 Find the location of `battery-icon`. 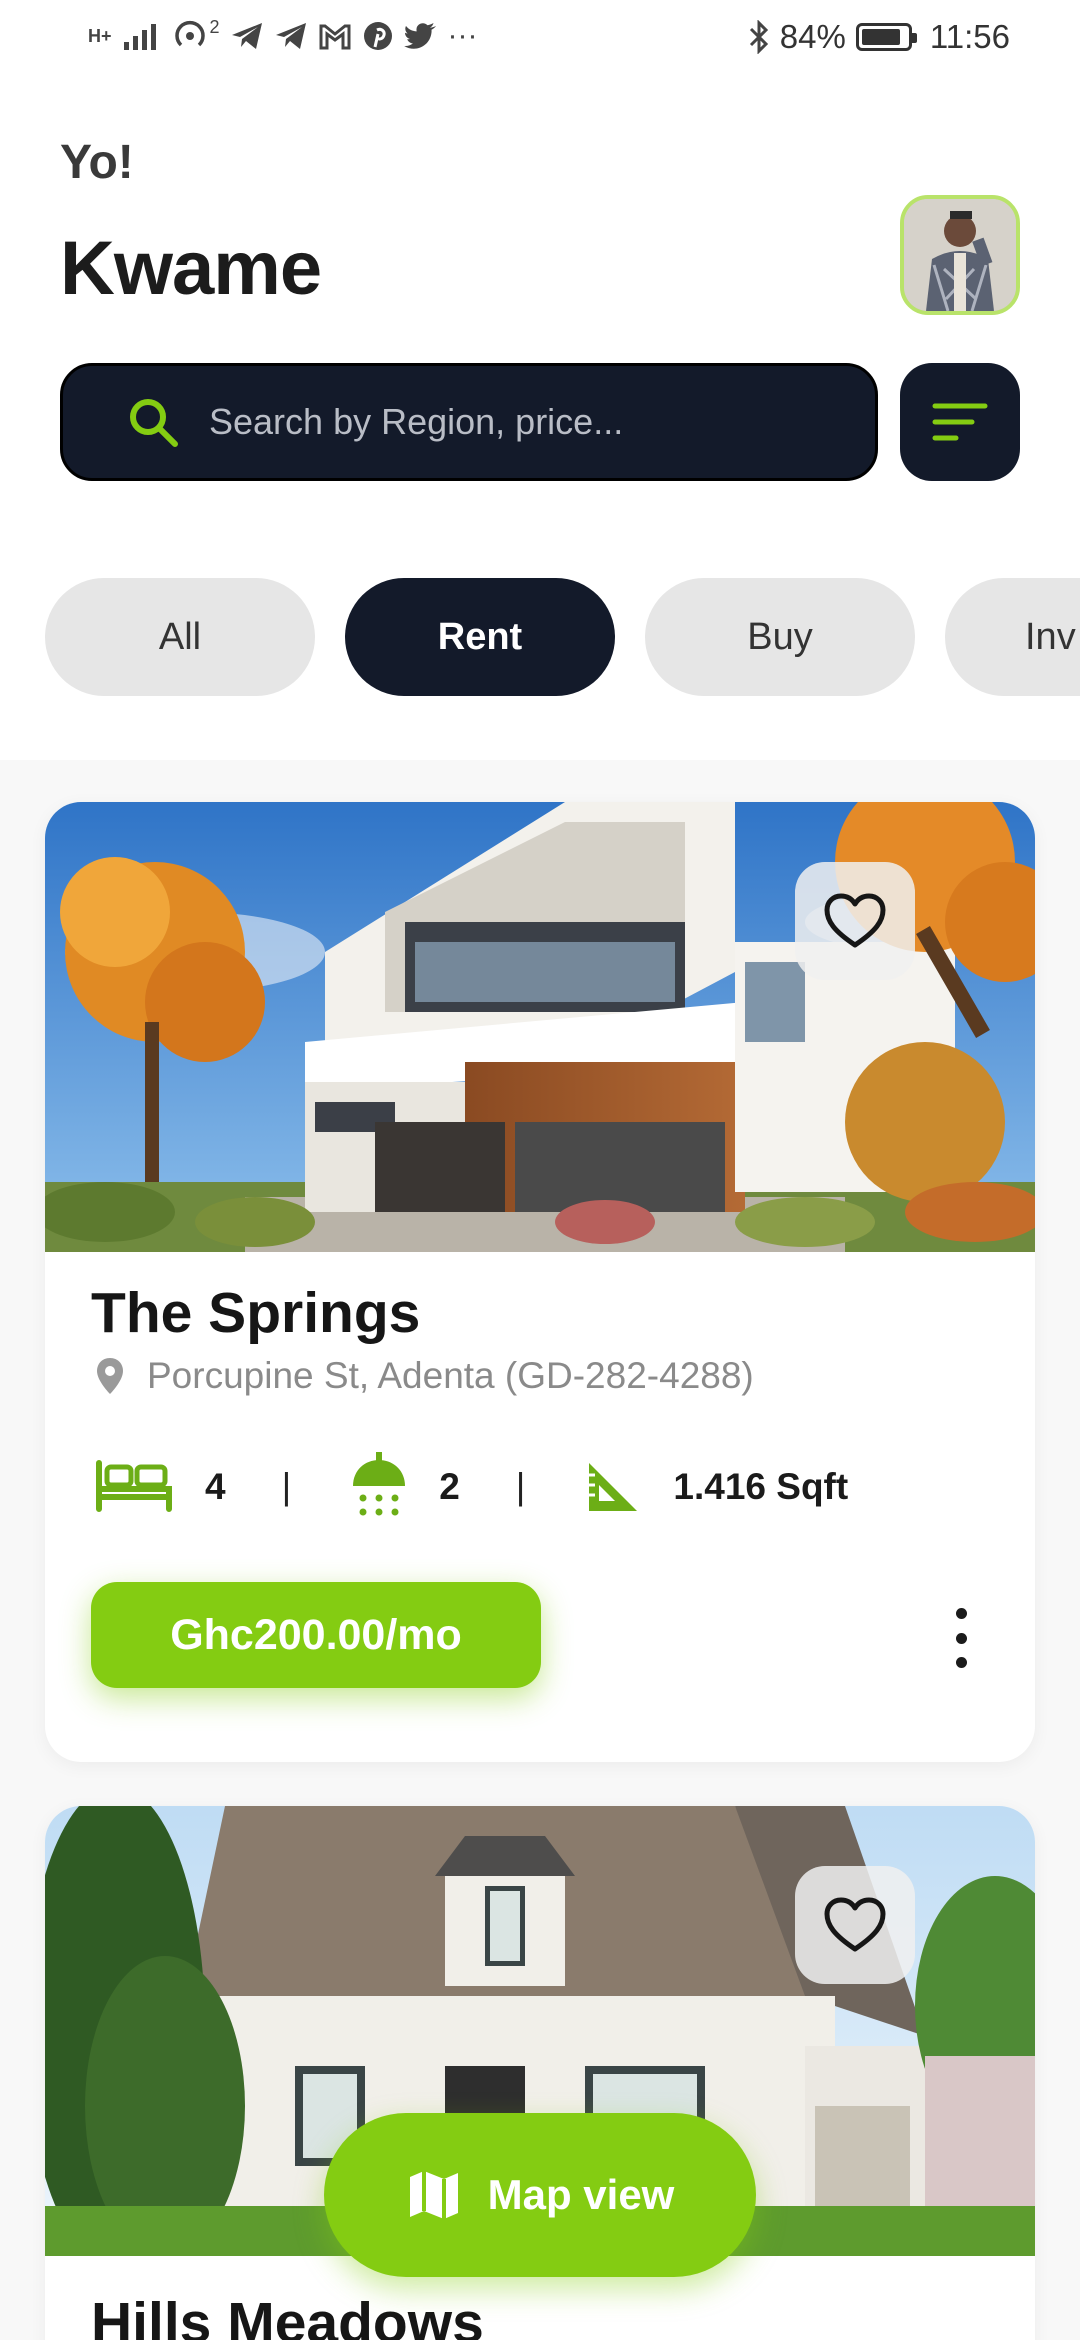

battery-icon is located at coordinates (886, 37).